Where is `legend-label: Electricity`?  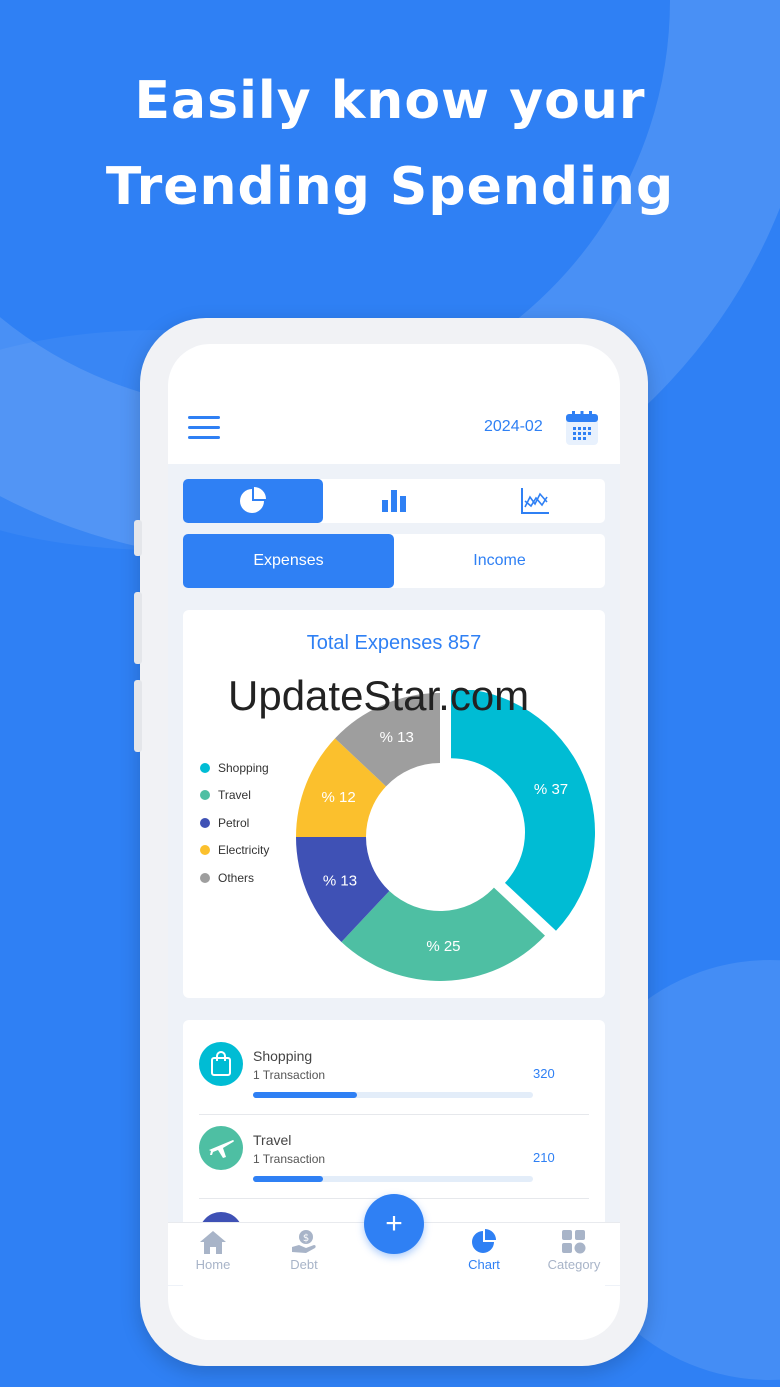 legend-label: Electricity is located at coordinates (244, 850).